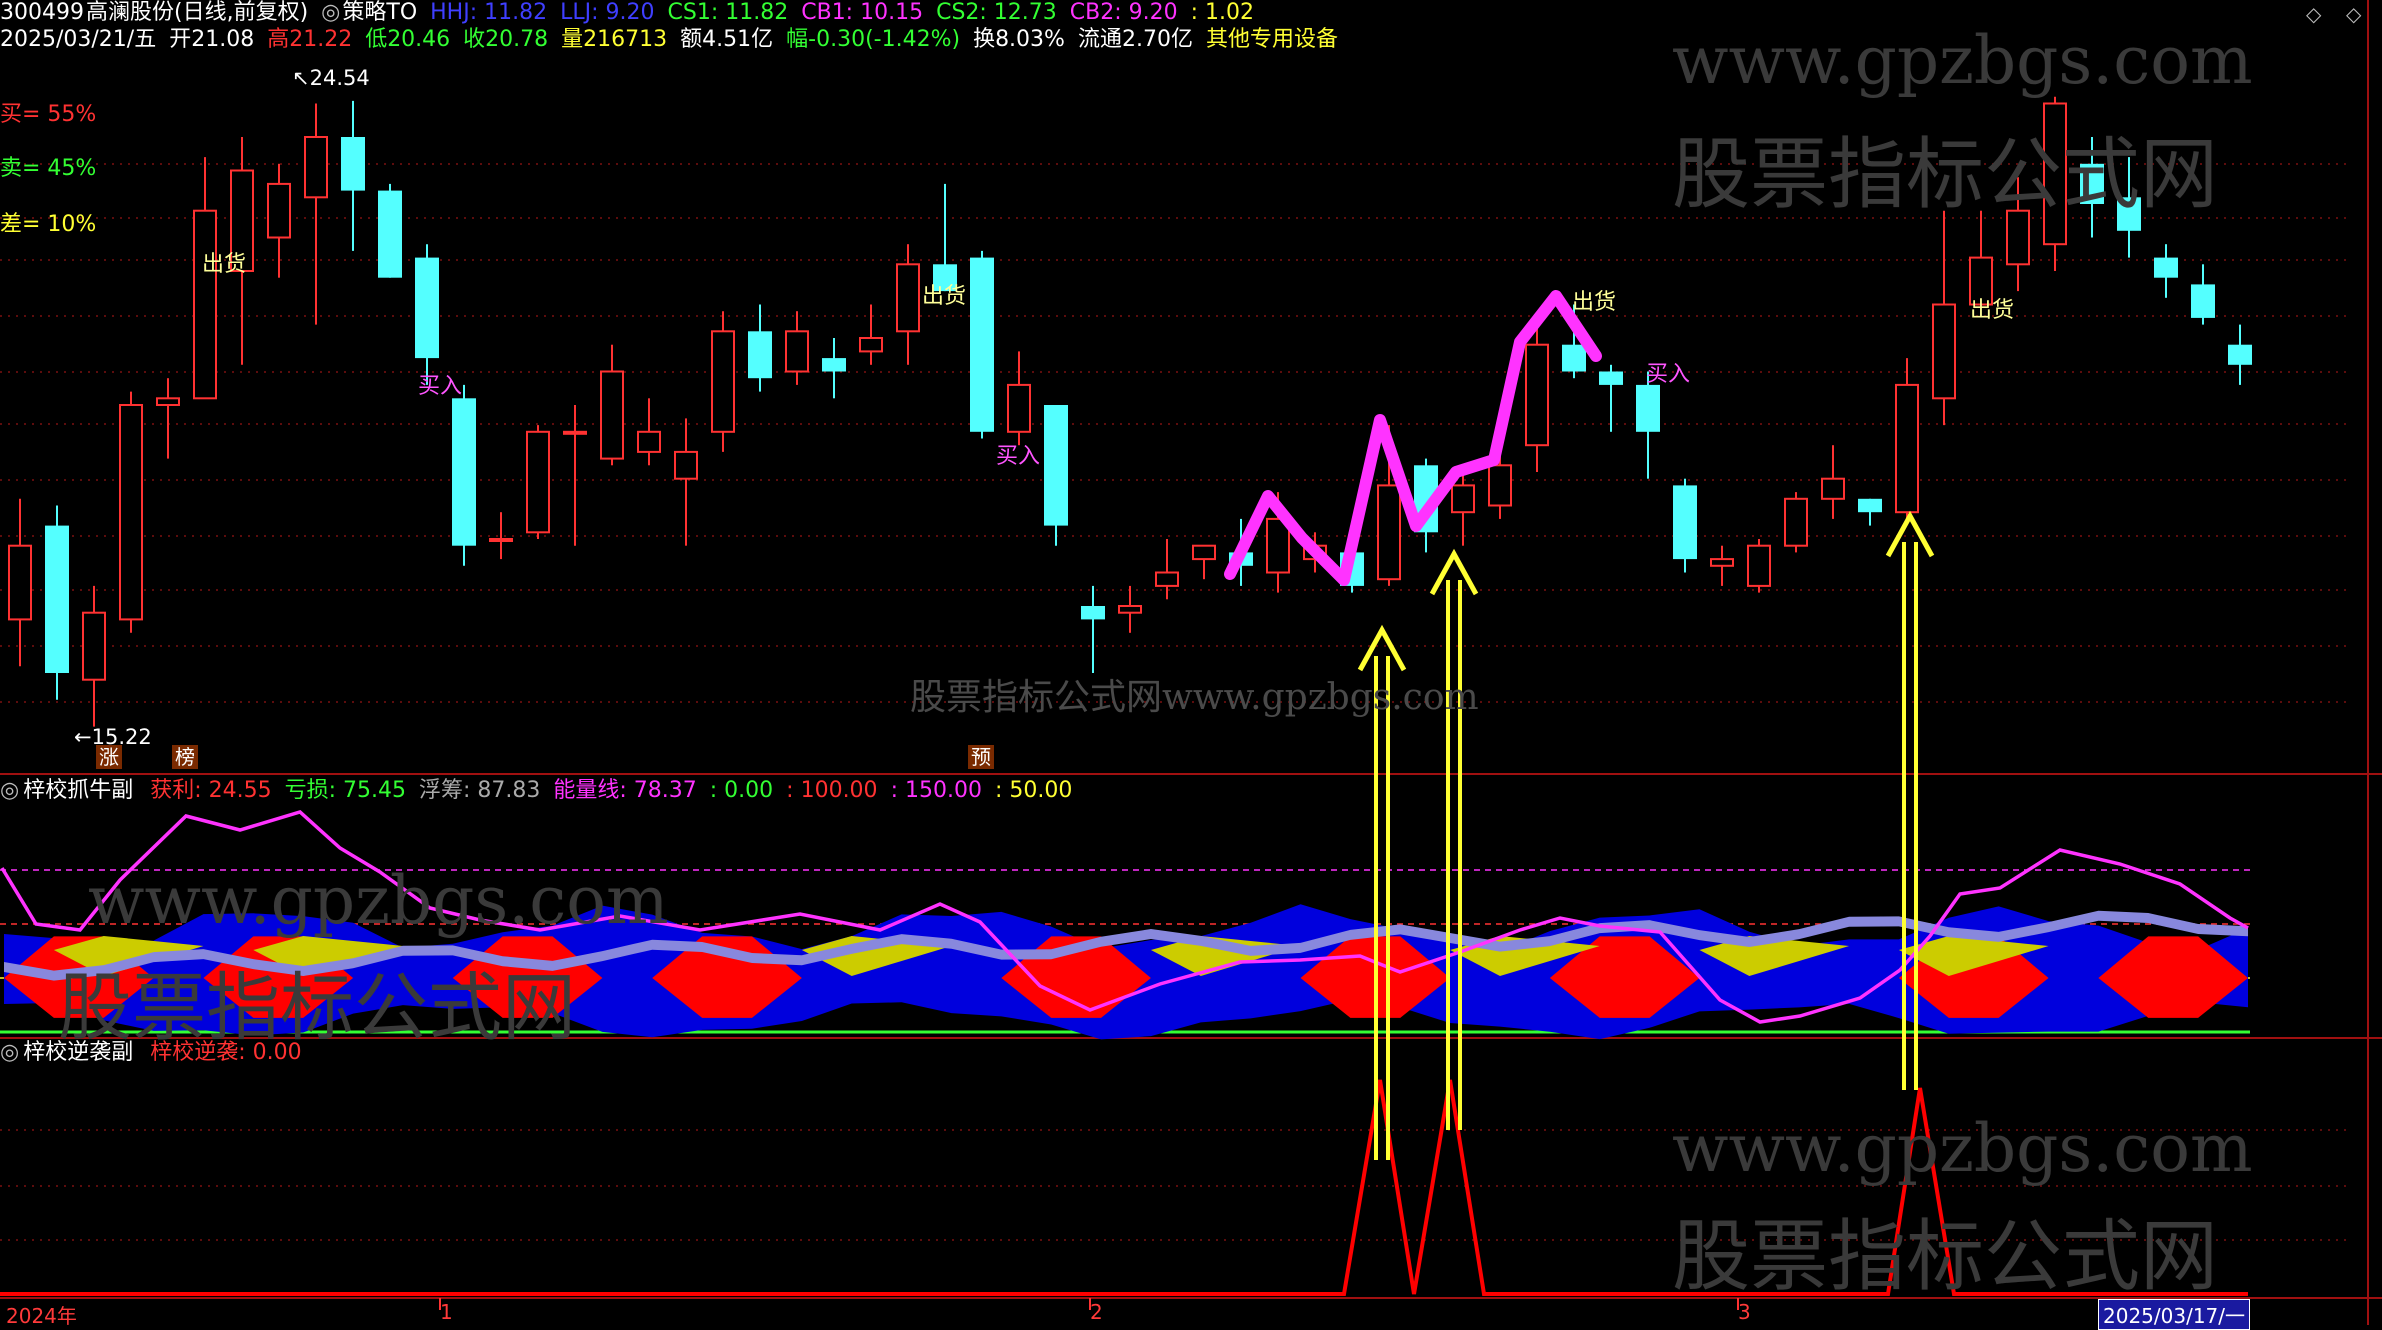  What do you see at coordinates (9, 1052) in the screenshot?
I see `panel3-menu-icon: ◎` at bounding box center [9, 1052].